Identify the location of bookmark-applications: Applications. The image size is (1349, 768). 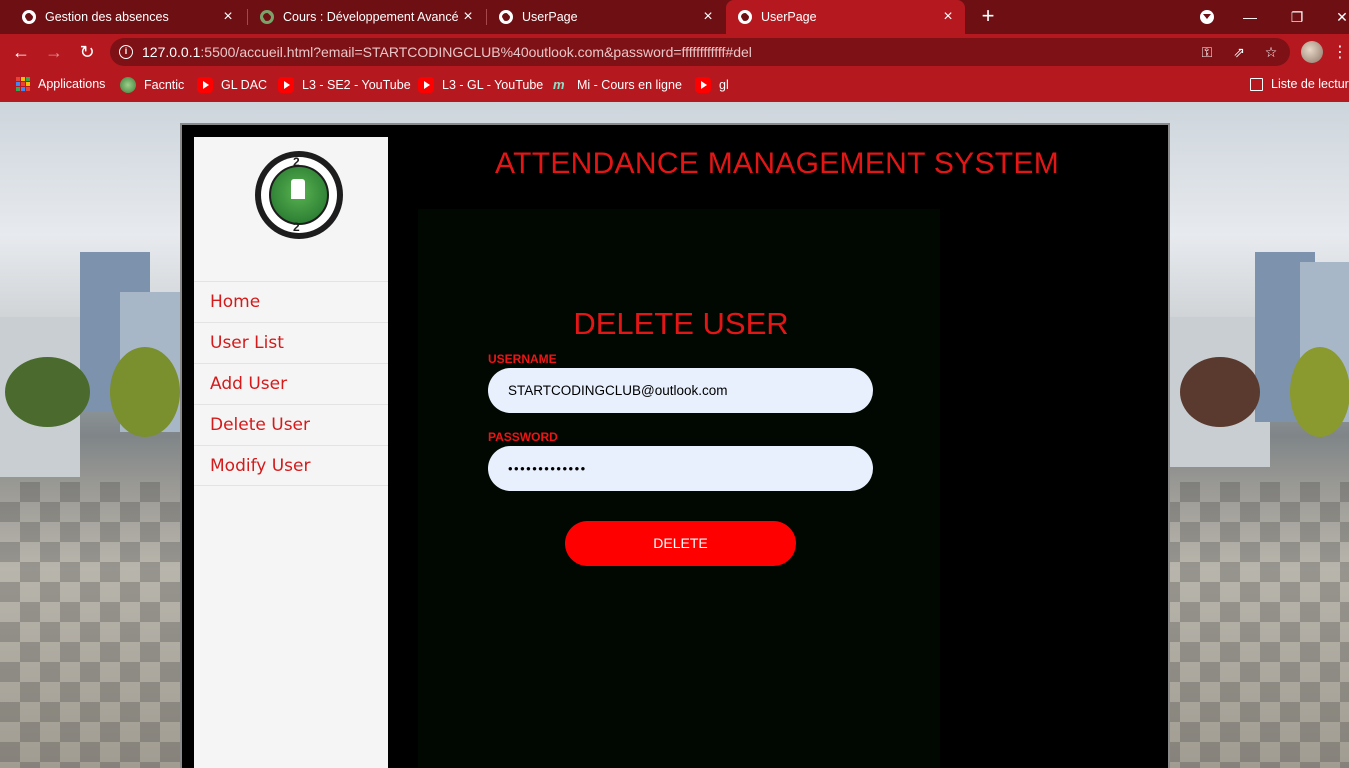
(60, 84).